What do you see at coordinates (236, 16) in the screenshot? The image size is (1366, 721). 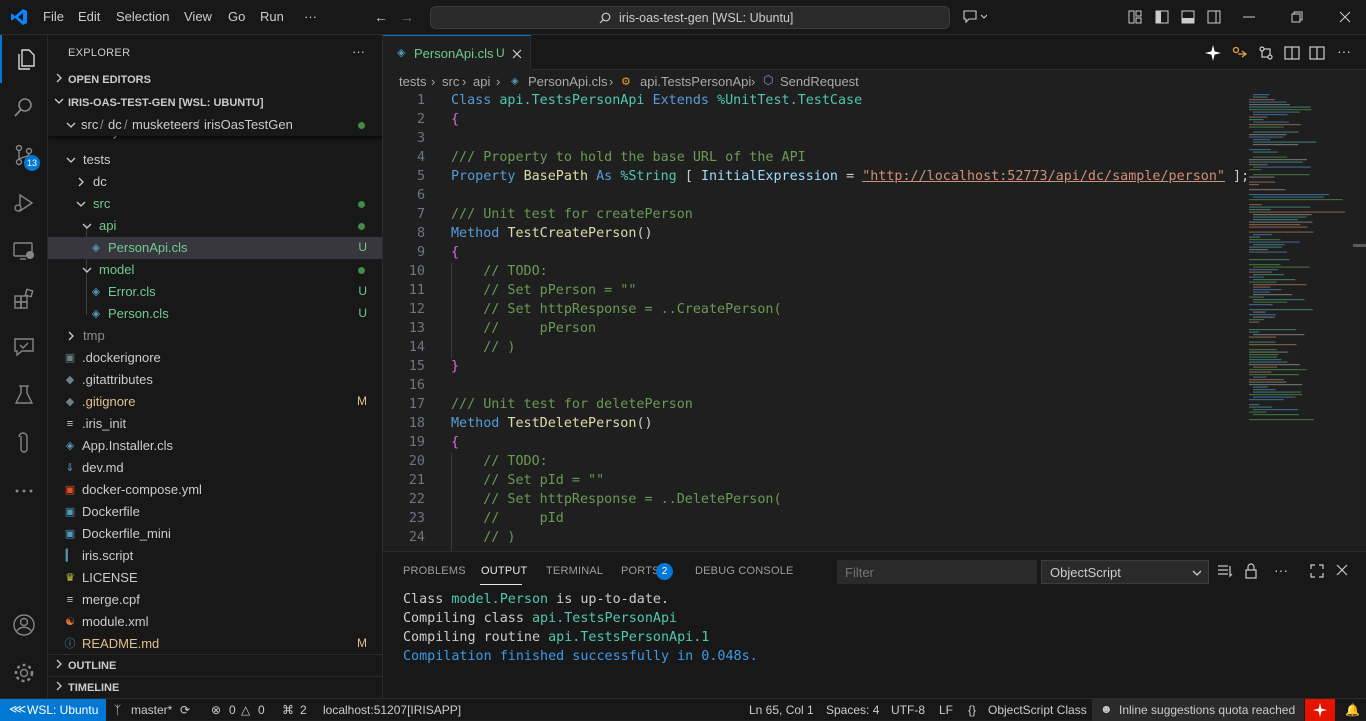 I see `menu-go: Go` at bounding box center [236, 16].